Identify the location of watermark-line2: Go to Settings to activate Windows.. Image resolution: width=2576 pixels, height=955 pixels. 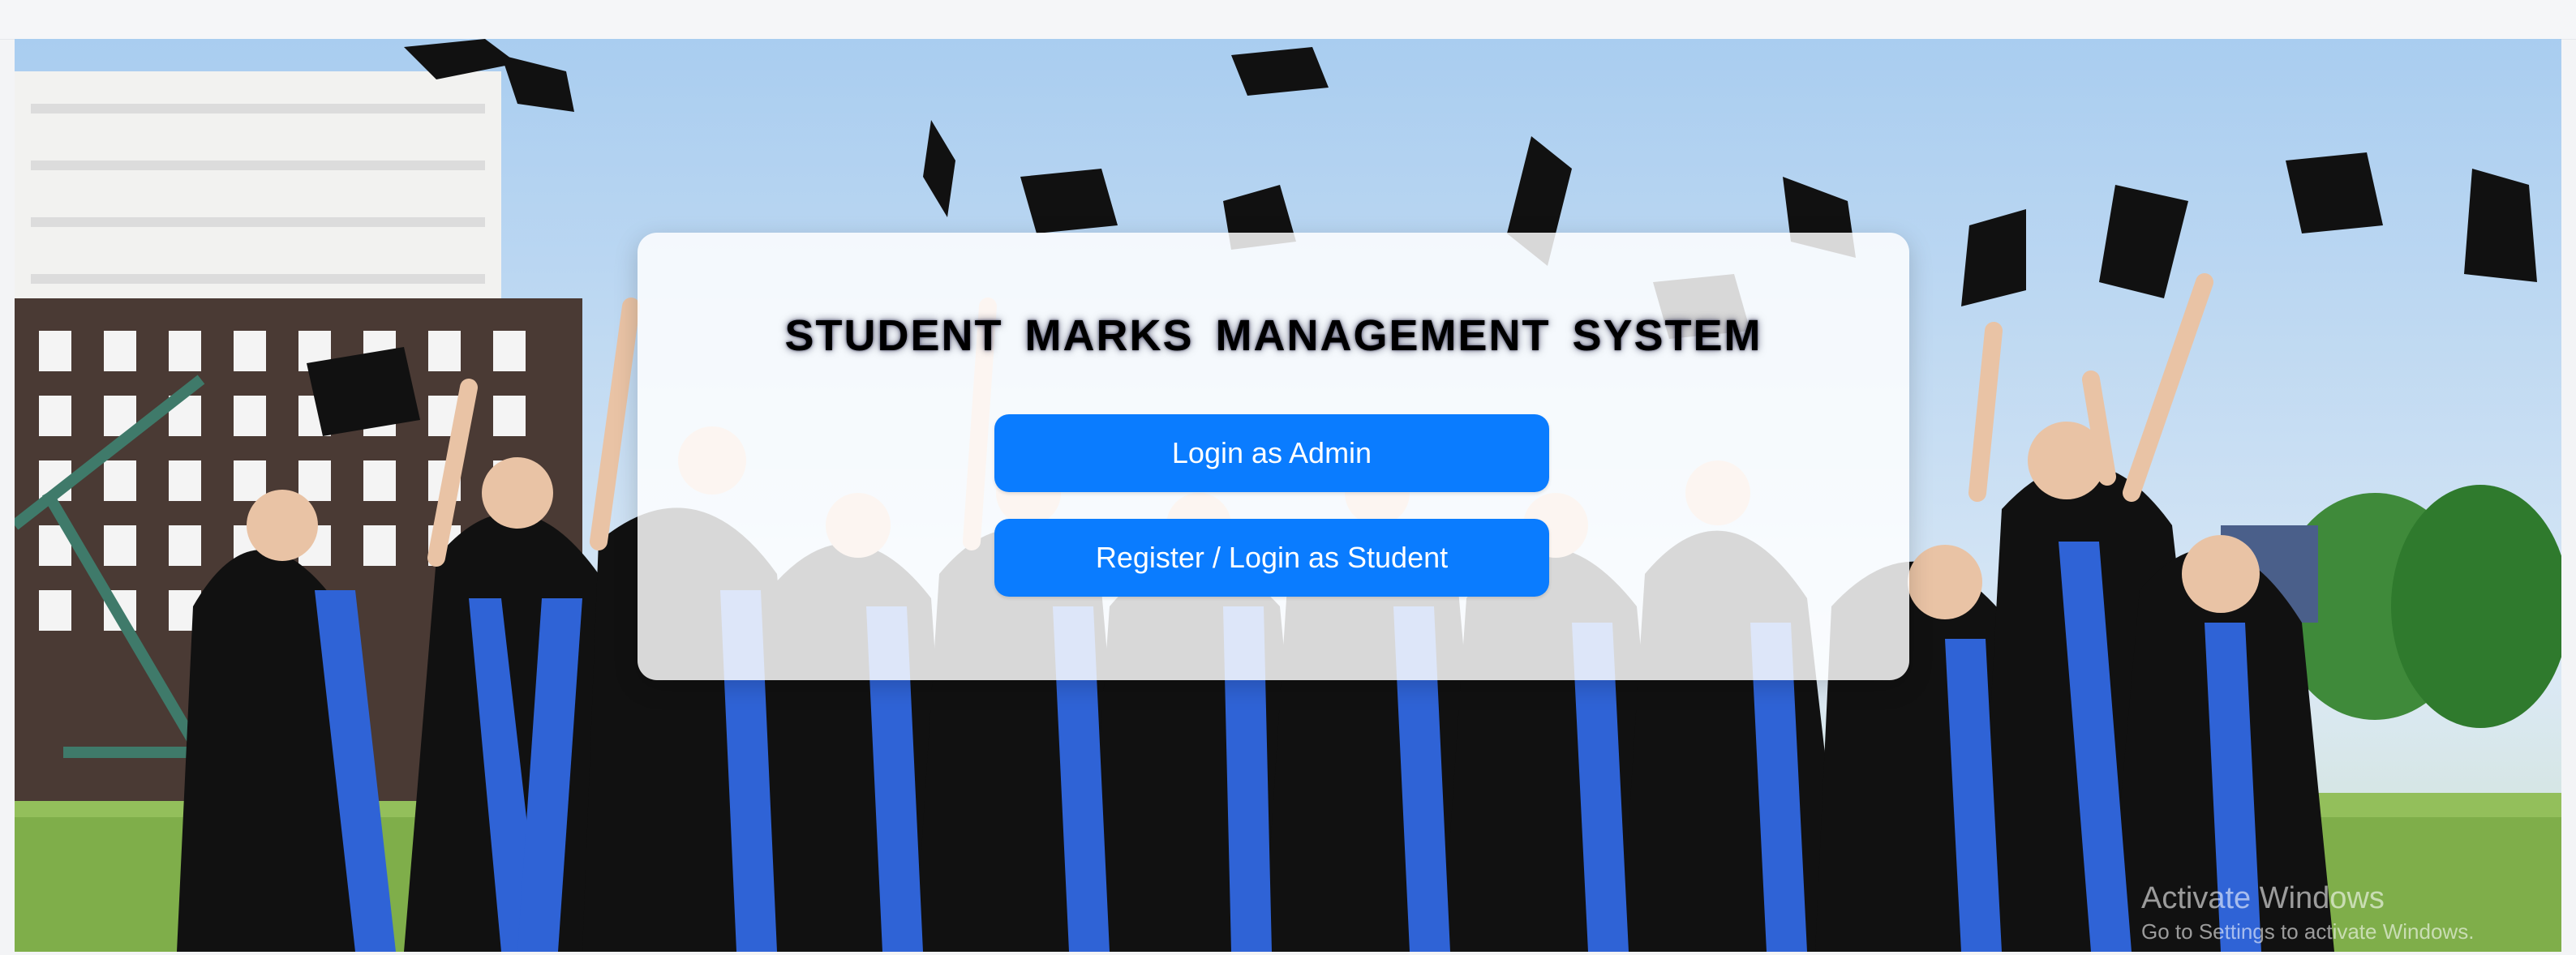
(2308, 932).